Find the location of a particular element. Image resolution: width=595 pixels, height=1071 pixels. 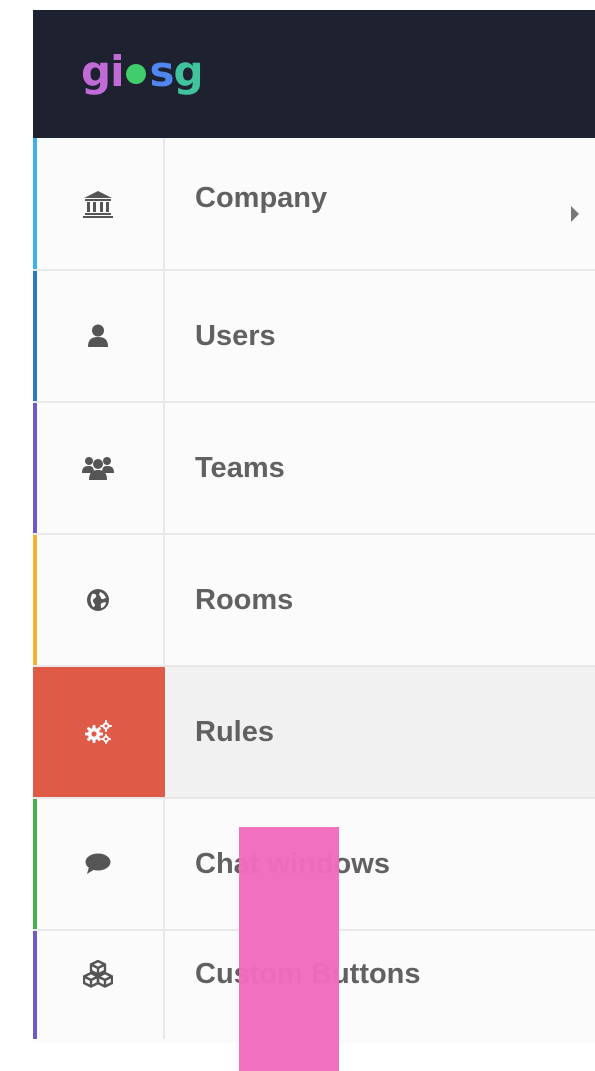

rooms-label: Rooms is located at coordinates (244, 599).